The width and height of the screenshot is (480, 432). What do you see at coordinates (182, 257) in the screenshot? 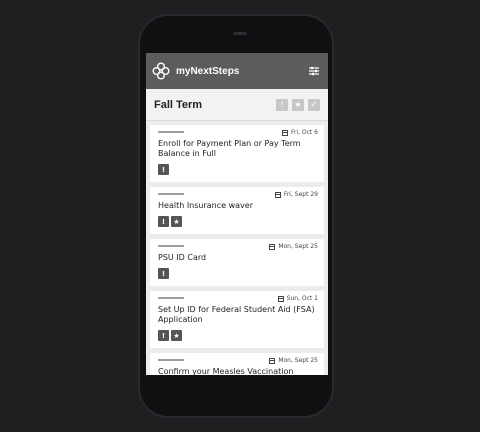
I see `task-title: PSU ID Card` at bounding box center [182, 257].